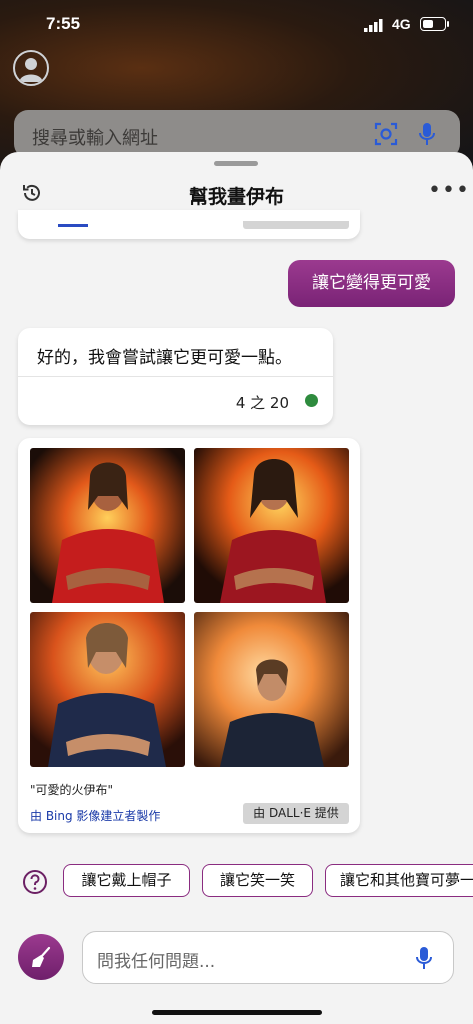 The height and width of the screenshot is (1024, 473). I want to click on status-time: 7:55, so click(63, 23).